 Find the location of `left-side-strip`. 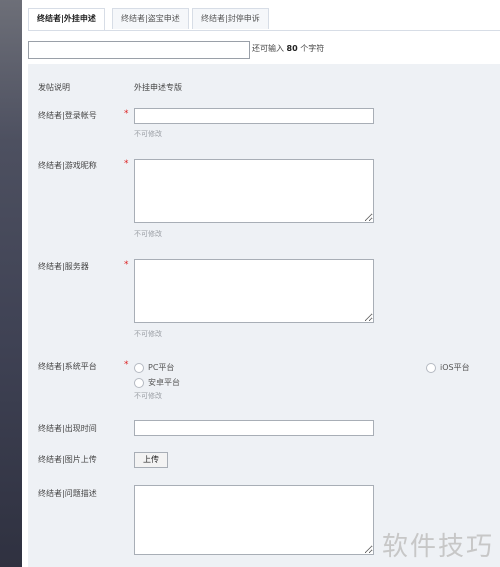

left-side-strip is located at coordinates (11, 283).